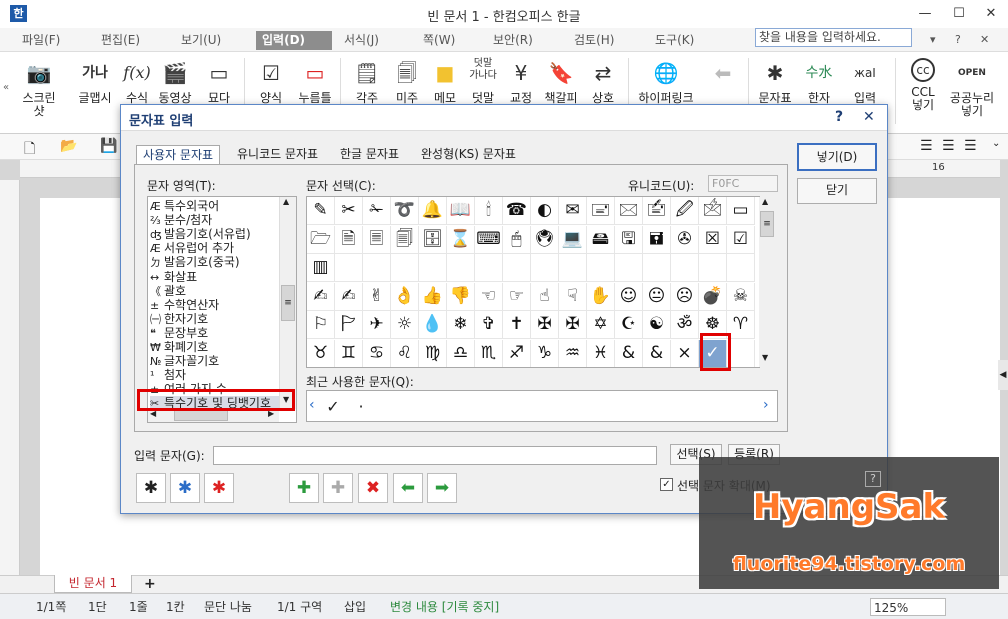 The height and width of the screenshot is (619, 1008). What do you see at coordinates (545, 211) in the screenshot?
I see `char-cell: ◐` at bounding box center [545, 211].